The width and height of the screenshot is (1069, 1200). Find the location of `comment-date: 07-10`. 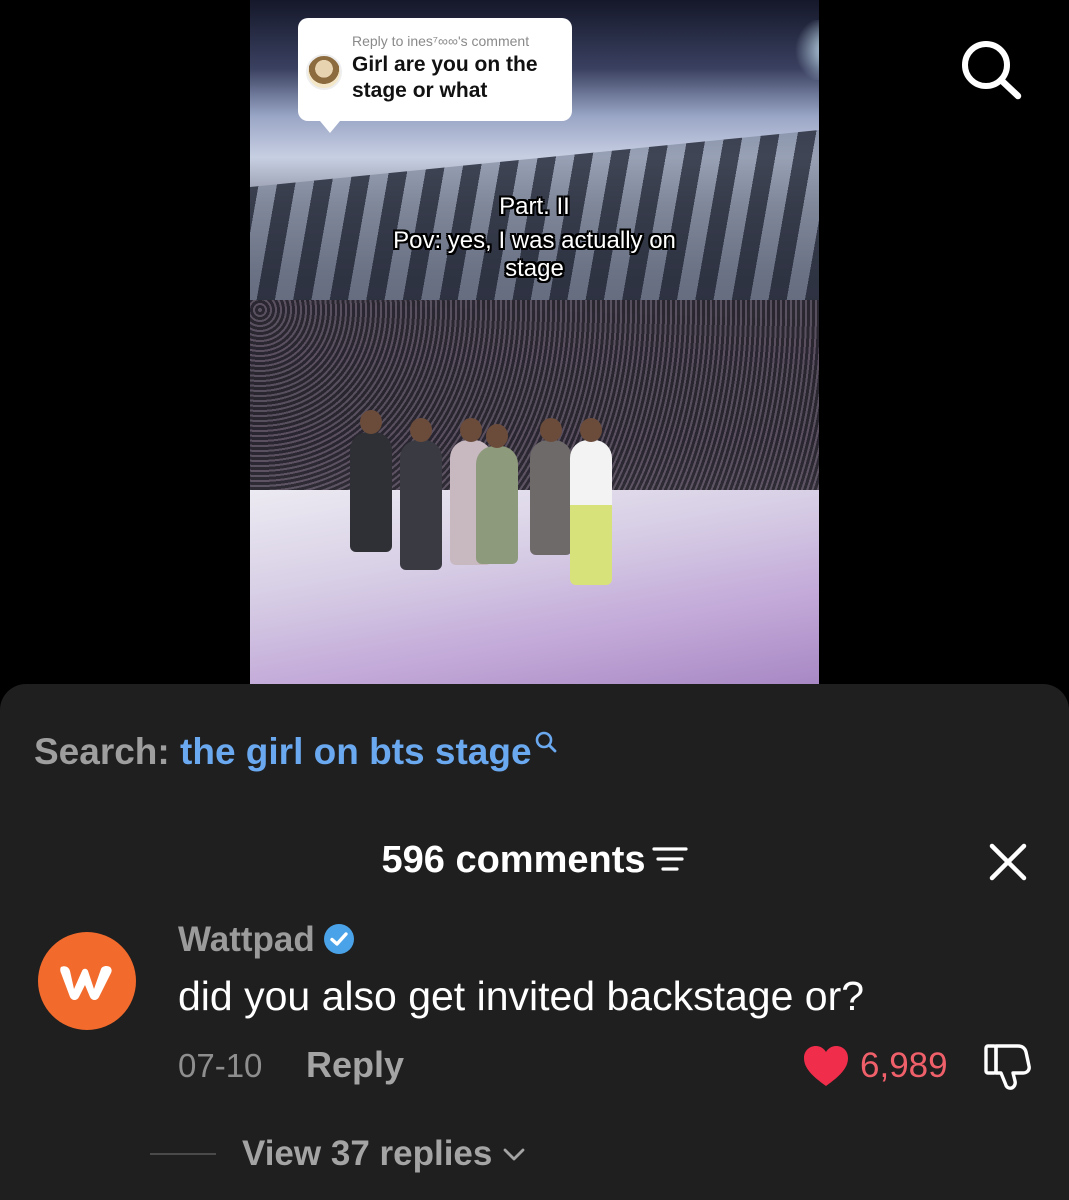

comment-date: 07-10 is located at coordinates (220, 1065).